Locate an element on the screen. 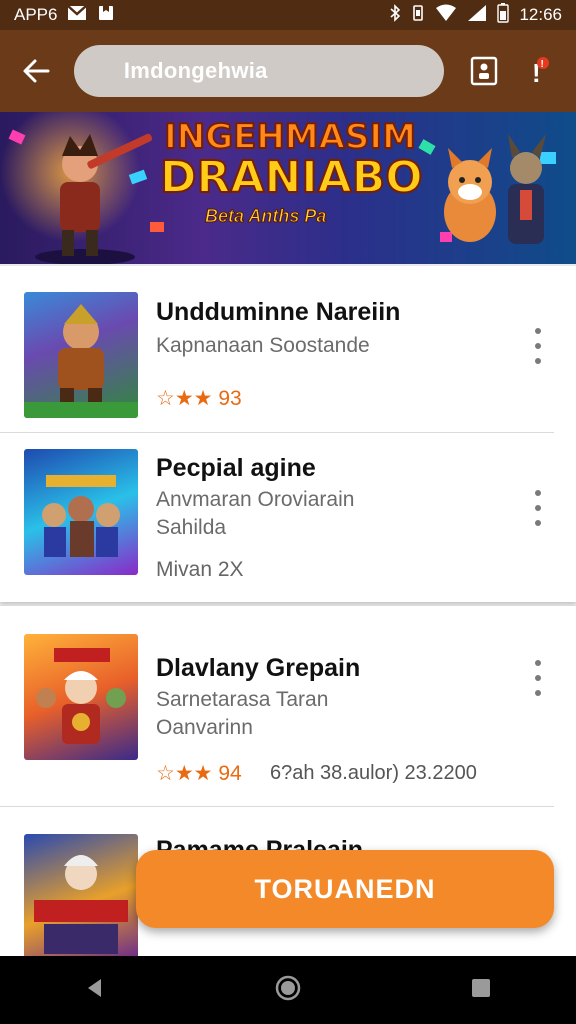  item-title: Dlavlany Grepain is located at coordinates (258, 668).